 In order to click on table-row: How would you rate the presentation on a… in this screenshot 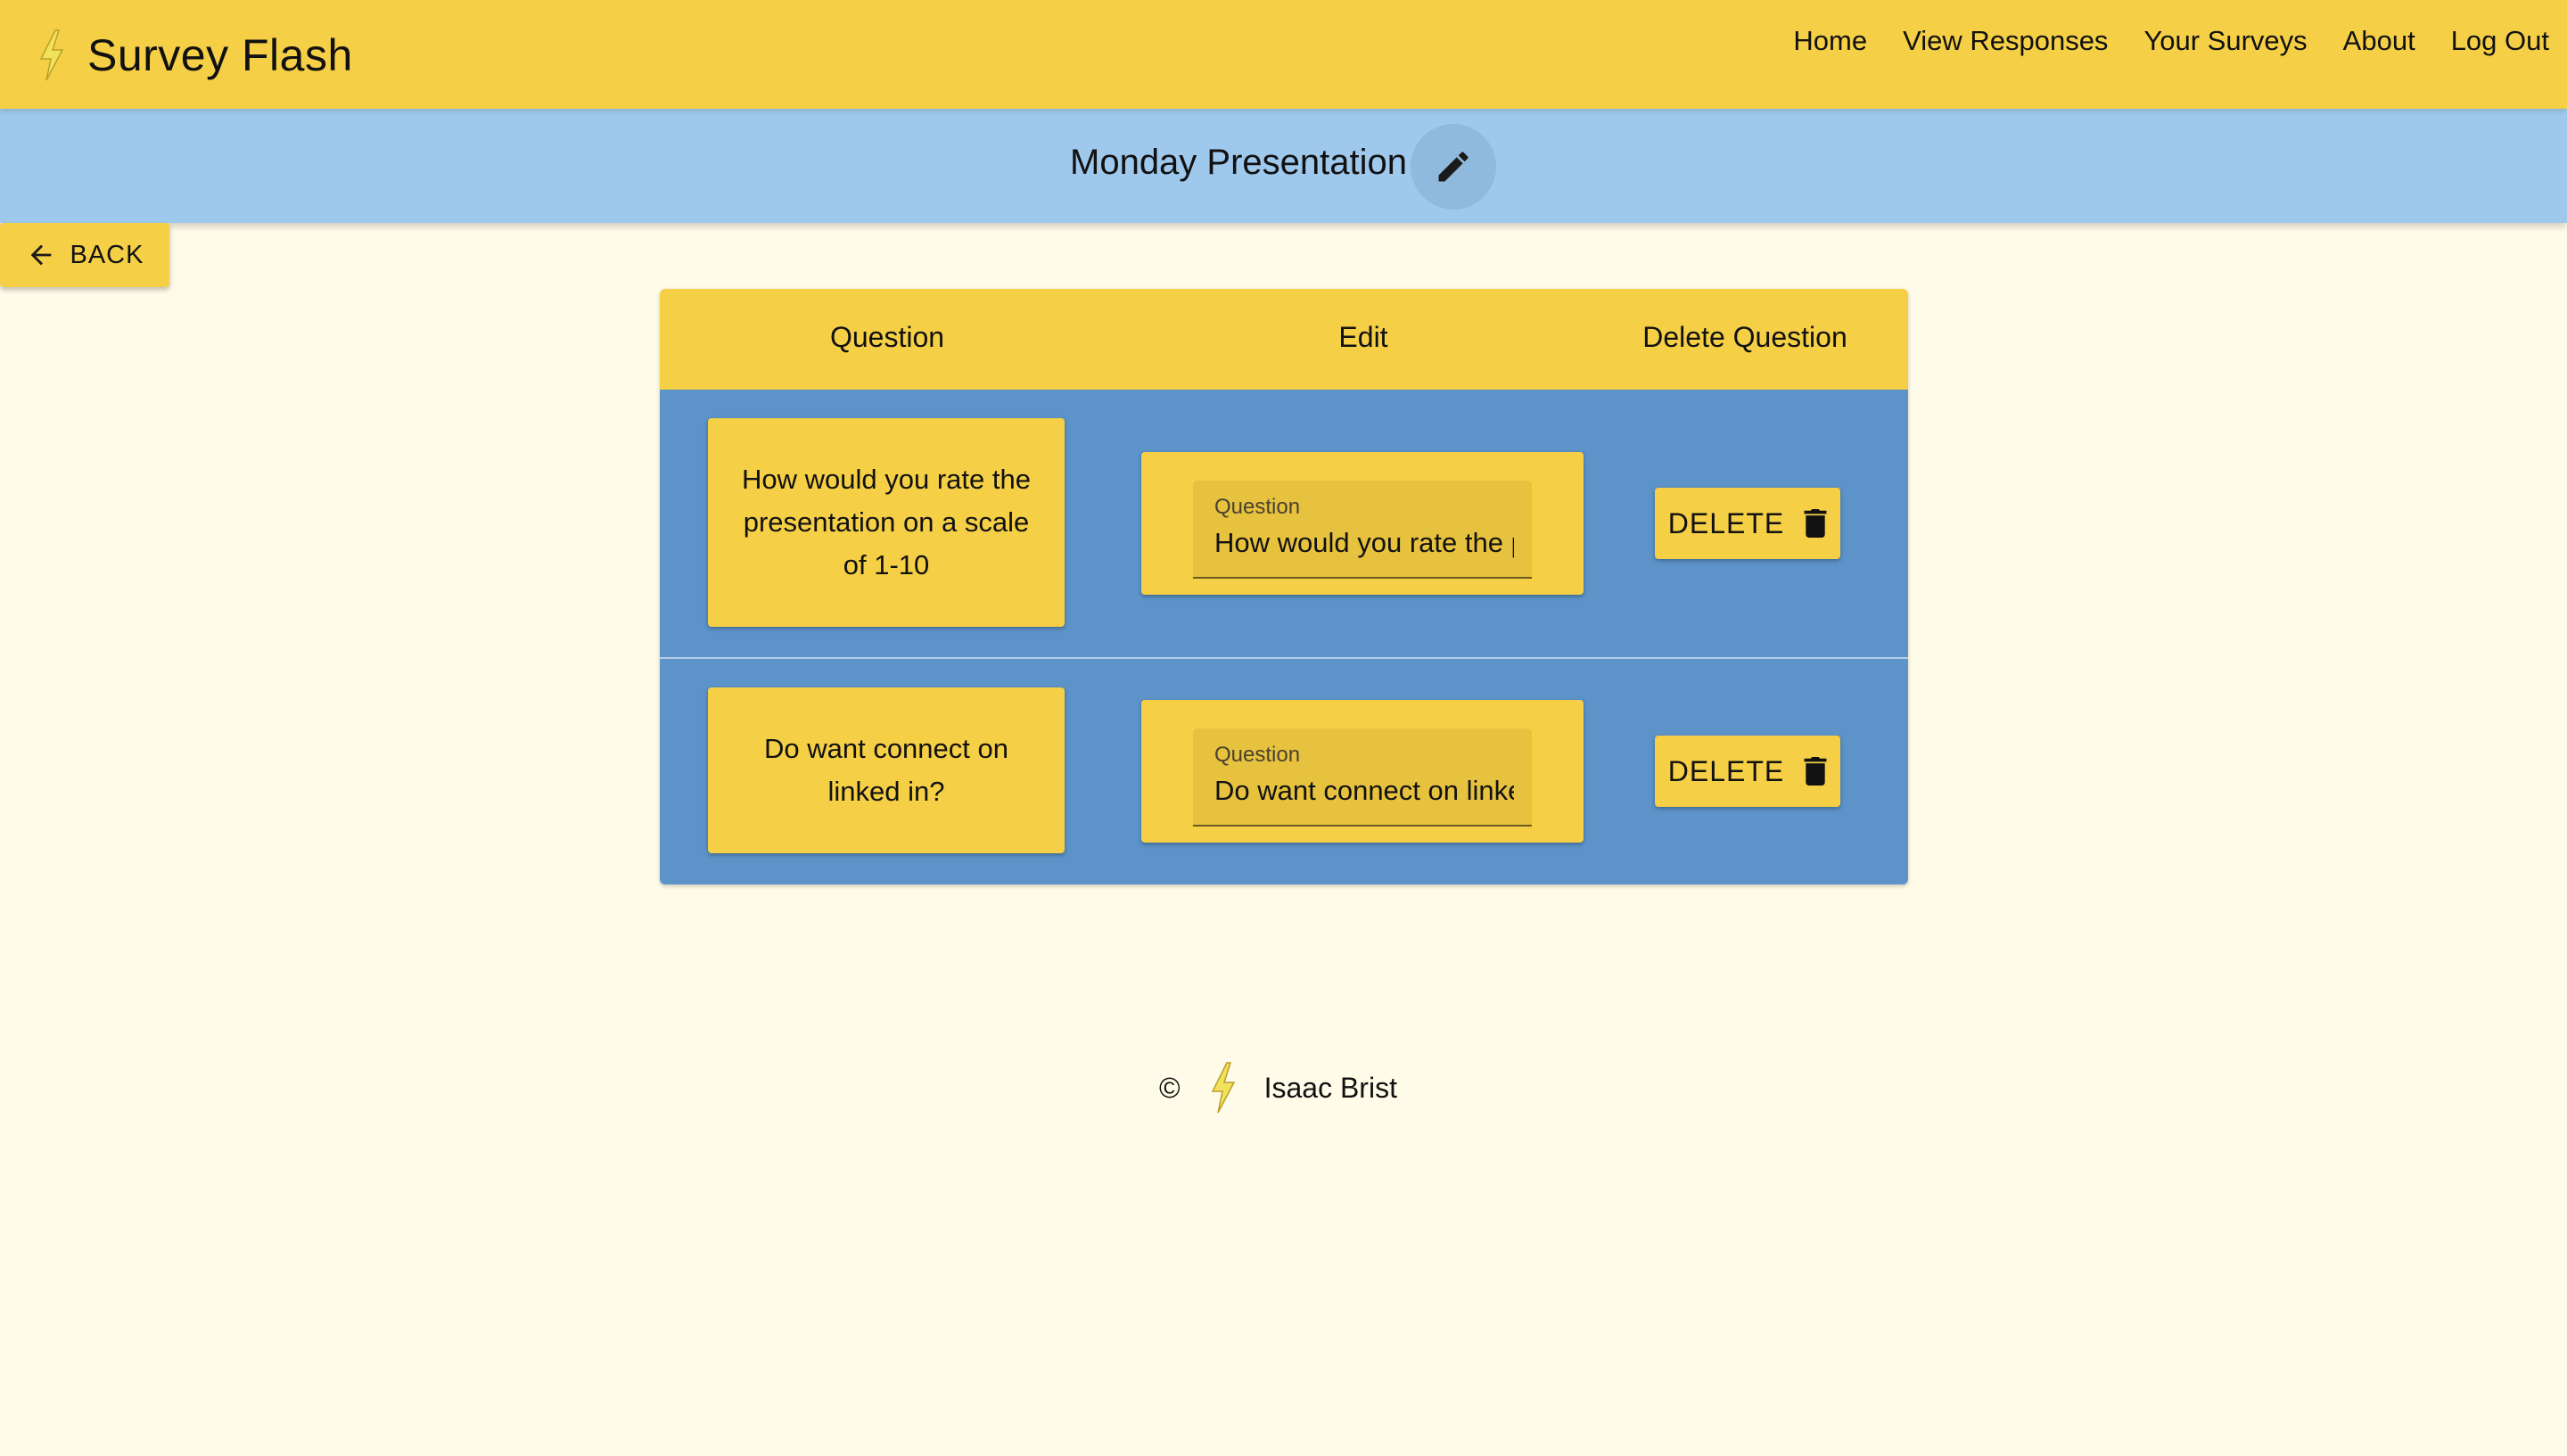, I will do `click(1284, 525)`.